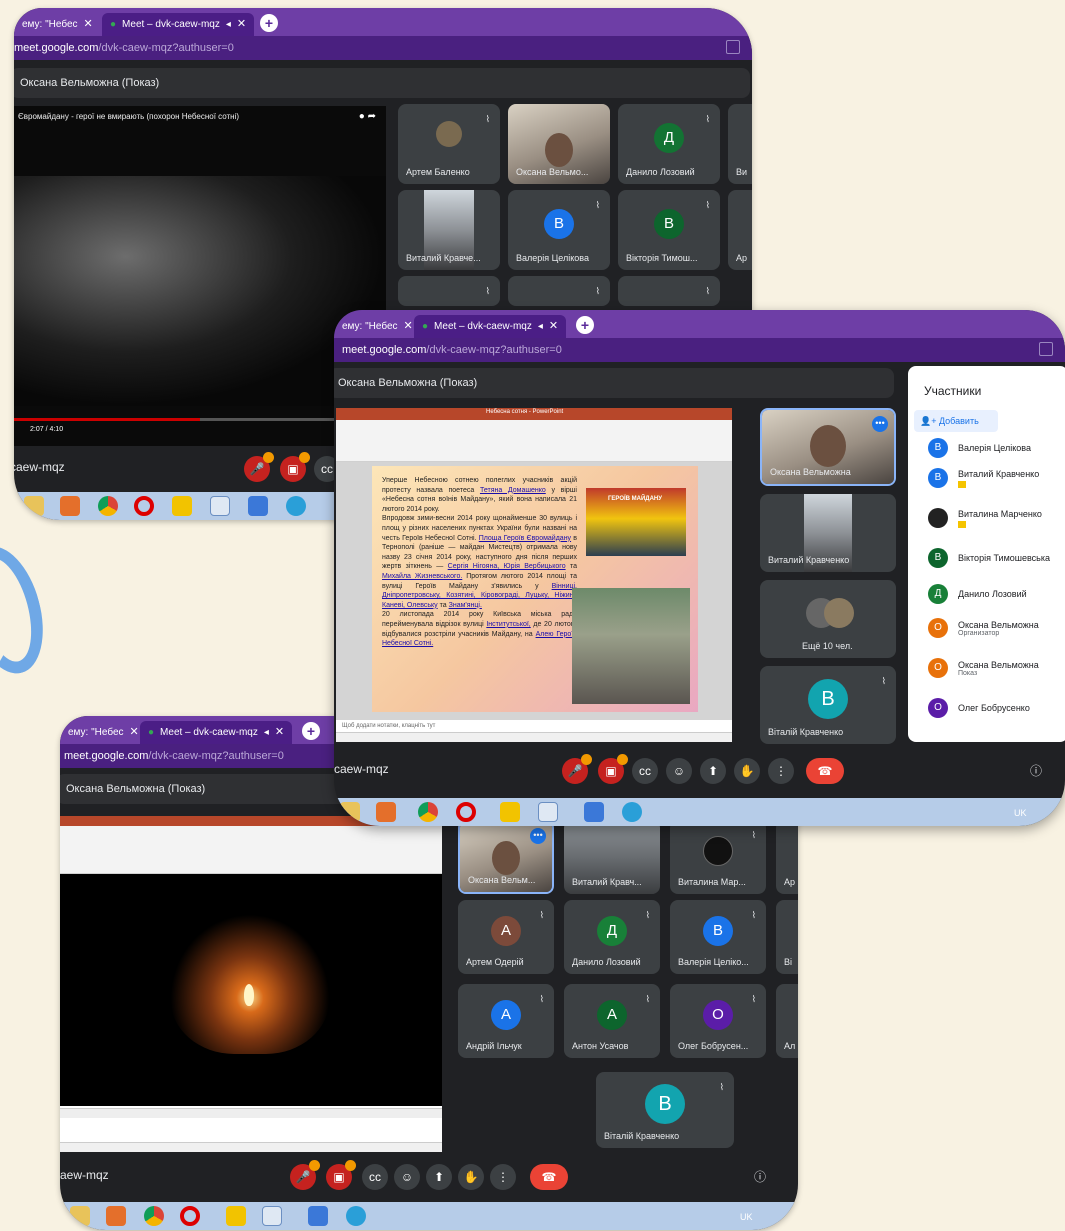 This screenshot has width=1065, height=1231. Describe the element at coordinates (979, 448) in the screenshot. I see `participant-row: B Валерія Целікова` at that location.